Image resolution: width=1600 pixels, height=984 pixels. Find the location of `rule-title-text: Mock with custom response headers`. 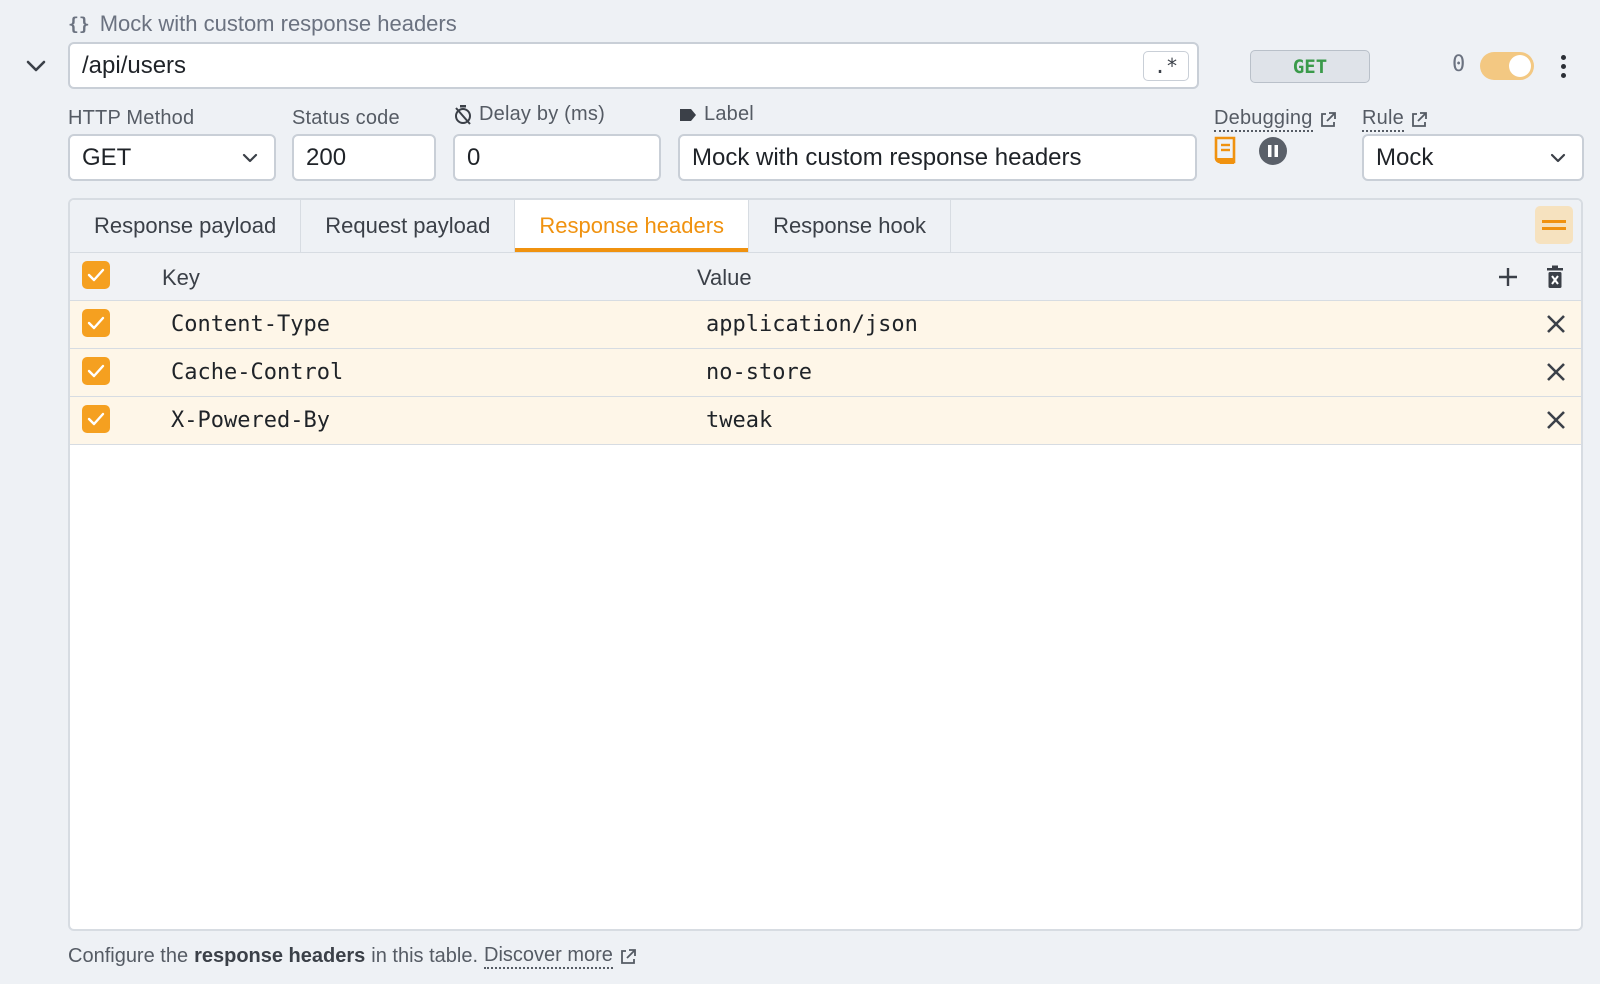

rule-title-text: Mock with custom response headers is located at coordinates (278, 23).